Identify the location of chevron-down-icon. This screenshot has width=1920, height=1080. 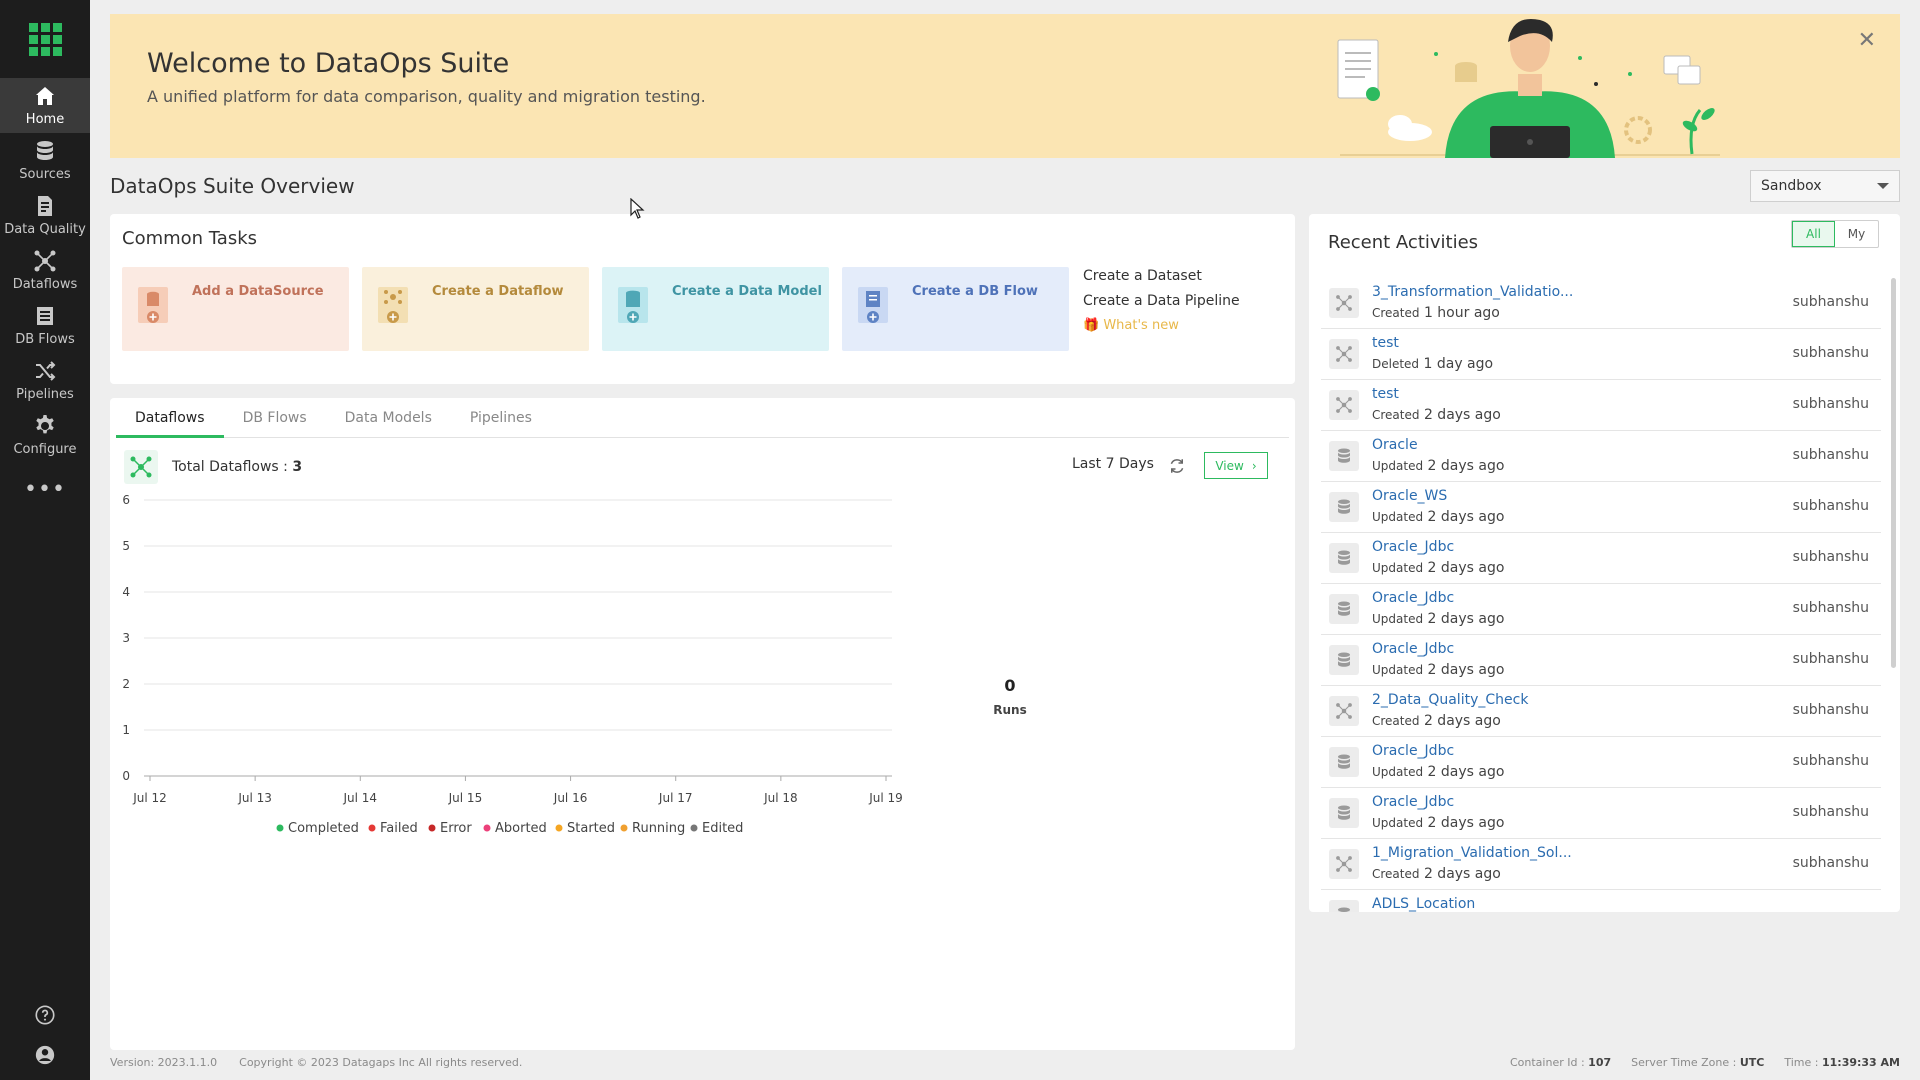
(1883, 186).